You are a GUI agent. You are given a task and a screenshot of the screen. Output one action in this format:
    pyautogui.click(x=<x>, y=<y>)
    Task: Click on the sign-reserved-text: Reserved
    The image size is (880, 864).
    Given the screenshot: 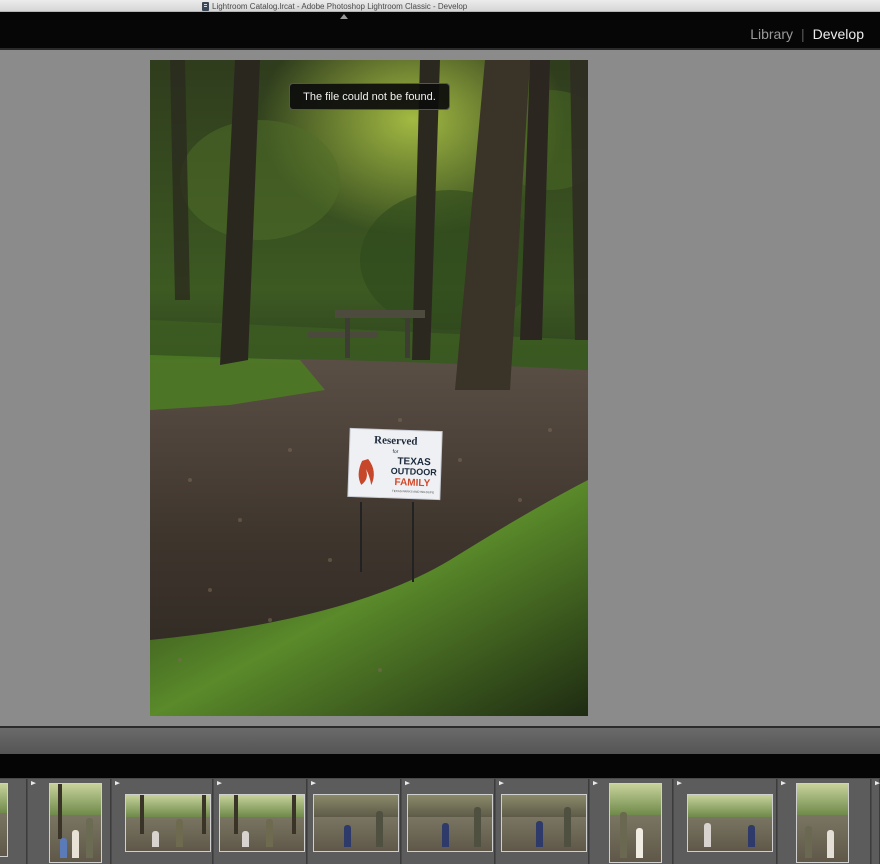 What is the action you would take?
    pyautogui.click(x=396, y=441)
    